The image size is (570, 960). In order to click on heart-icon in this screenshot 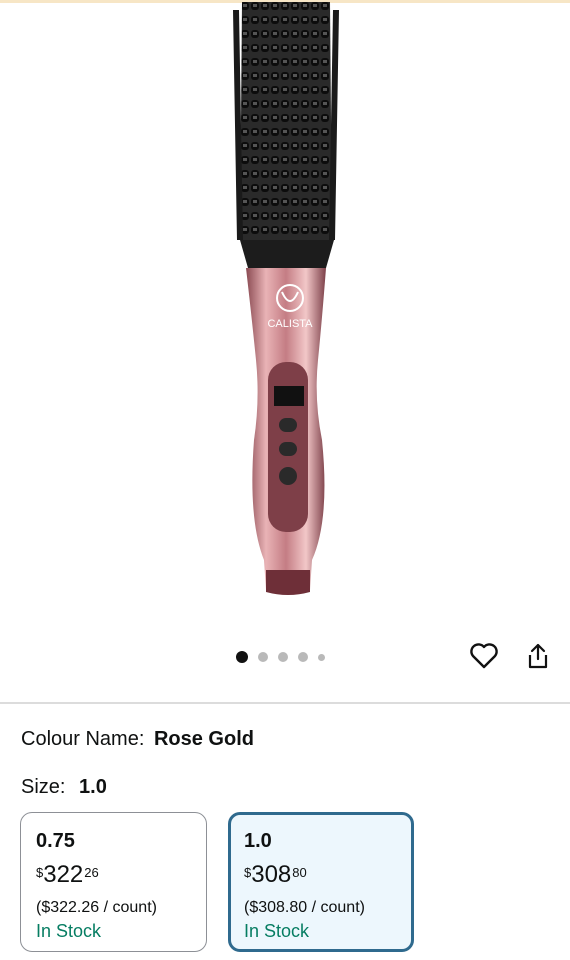, I will do `click(484, 656)`.